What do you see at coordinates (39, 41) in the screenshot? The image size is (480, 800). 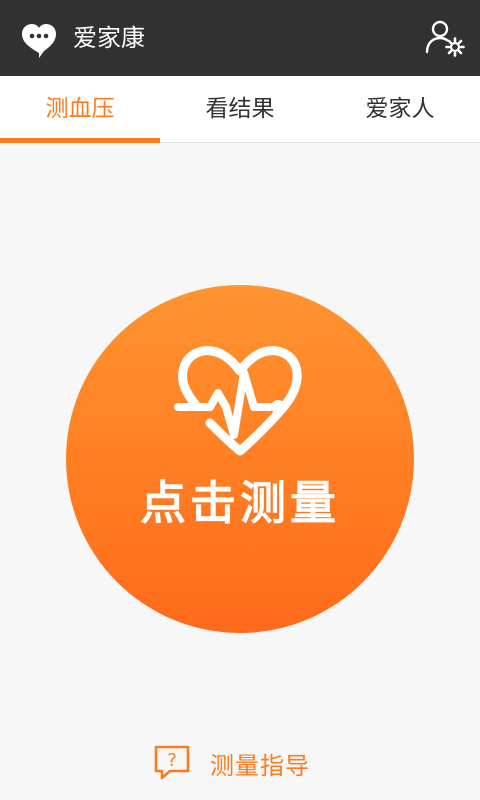 I see `chat-heart-logo-icon` at bounding box center [39, 41].